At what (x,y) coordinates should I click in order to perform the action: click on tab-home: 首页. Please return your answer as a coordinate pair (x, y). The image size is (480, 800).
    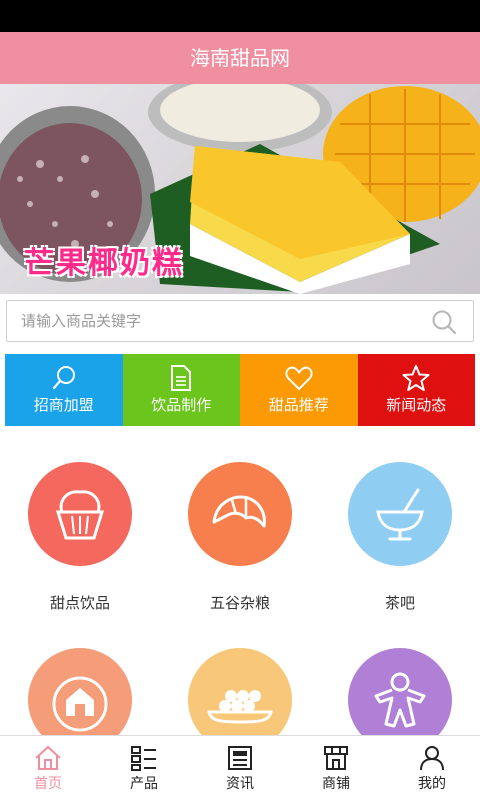
    Looking at the image, I should click on (48, 768).